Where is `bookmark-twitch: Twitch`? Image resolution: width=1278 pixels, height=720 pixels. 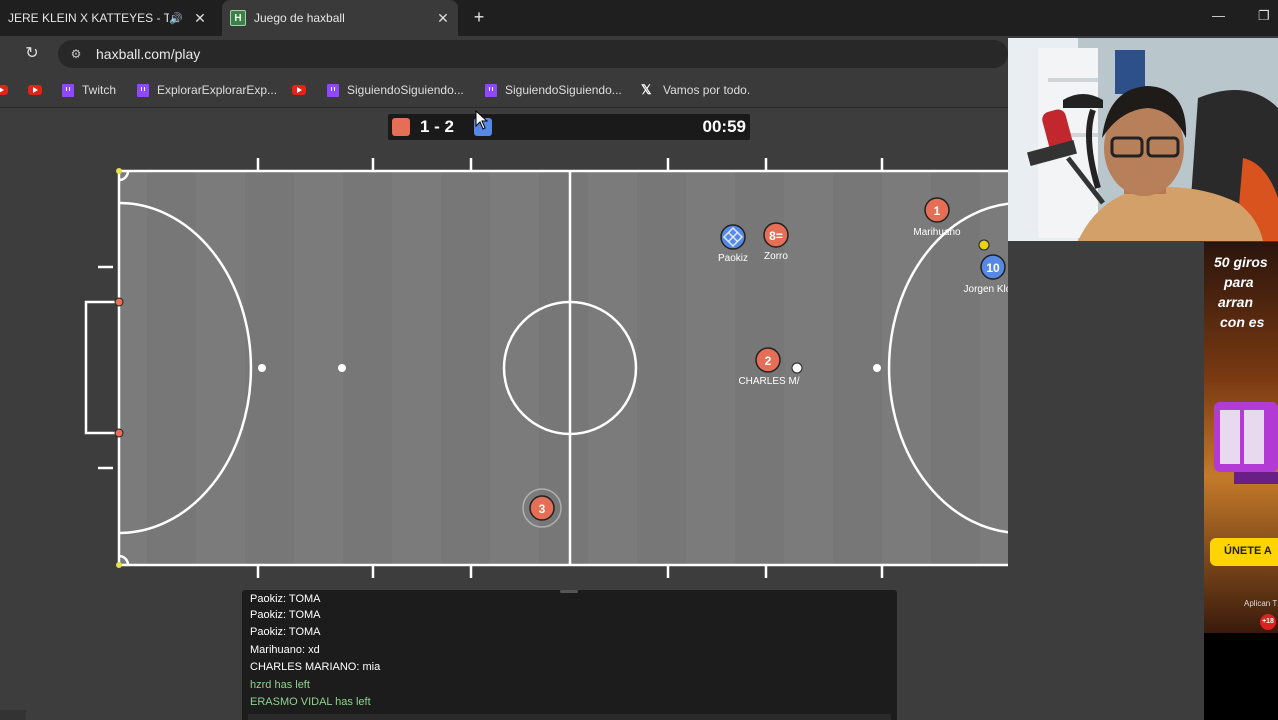
bookmark-twitch: Twitch is located at coordinates (89, 90).